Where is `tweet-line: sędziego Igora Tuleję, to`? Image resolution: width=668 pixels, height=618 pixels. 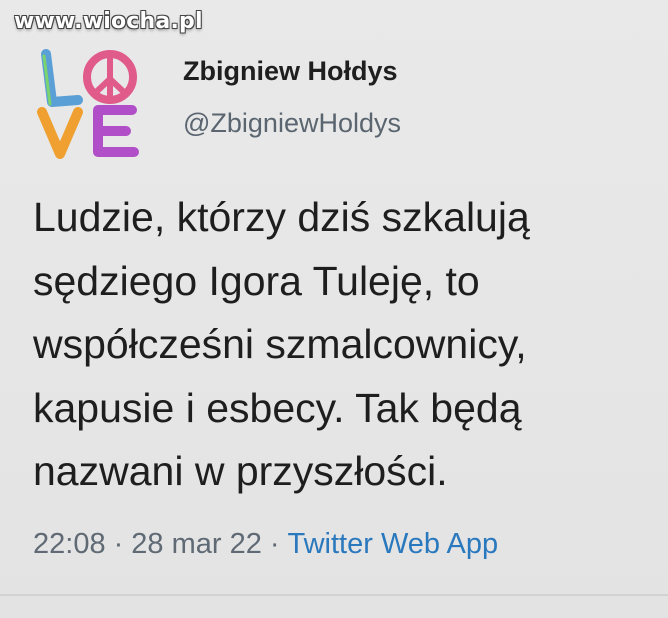
tweet-line: sędziego Igora Tuleję, to is located at coordinates (256, 280).